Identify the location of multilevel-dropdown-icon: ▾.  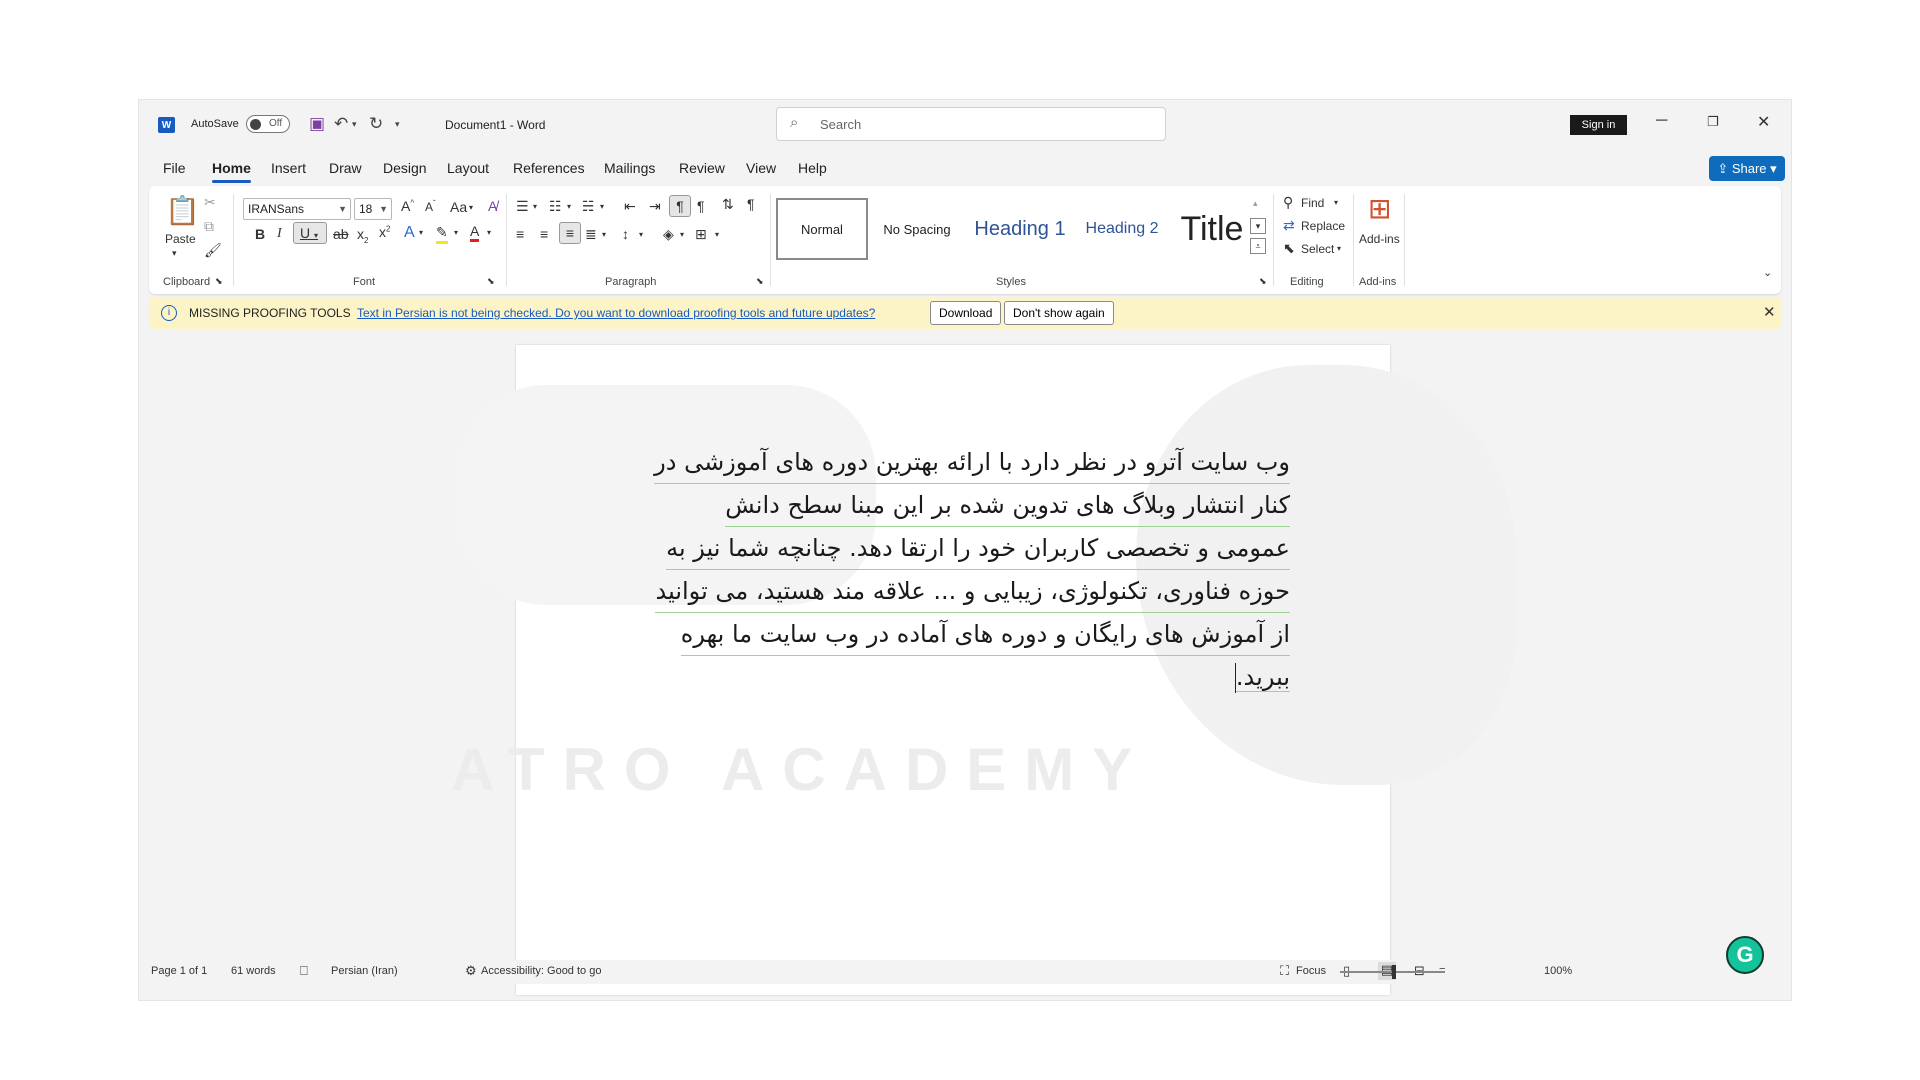
(602, 206).